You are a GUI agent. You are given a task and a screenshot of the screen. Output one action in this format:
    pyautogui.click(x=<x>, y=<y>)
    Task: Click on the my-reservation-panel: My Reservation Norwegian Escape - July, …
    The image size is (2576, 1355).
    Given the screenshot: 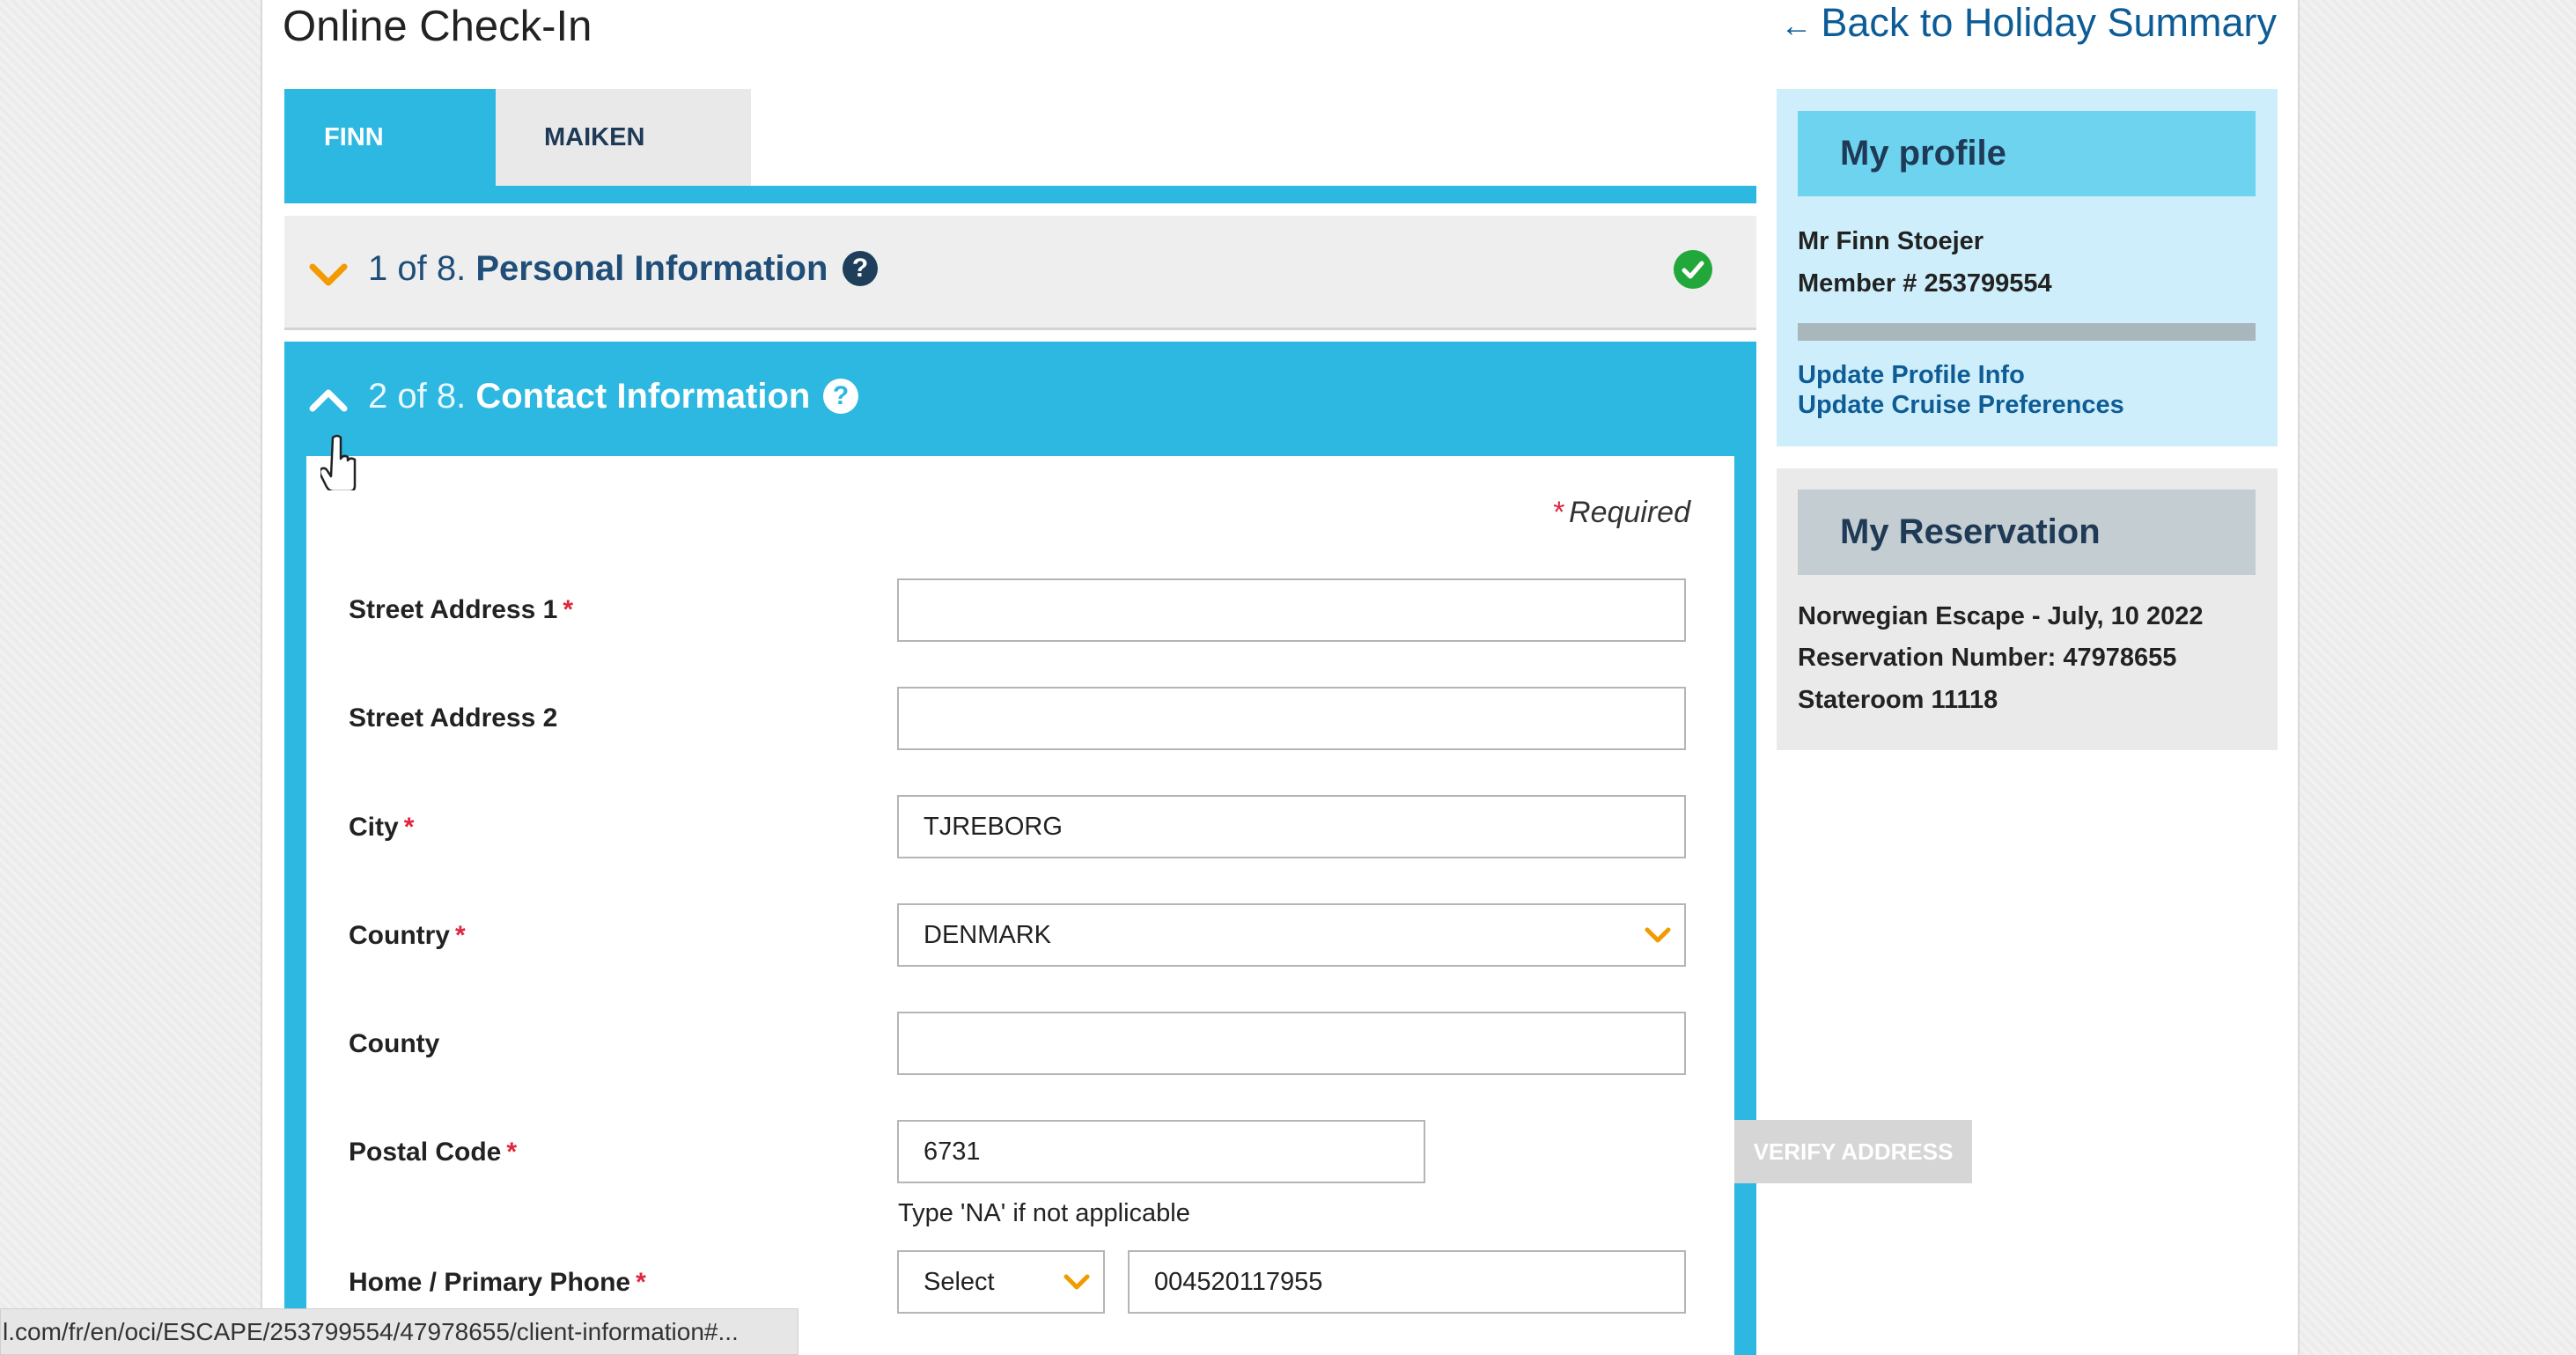 What is the action you would take?
    pyautogui.click(x=2028, y=609)
    